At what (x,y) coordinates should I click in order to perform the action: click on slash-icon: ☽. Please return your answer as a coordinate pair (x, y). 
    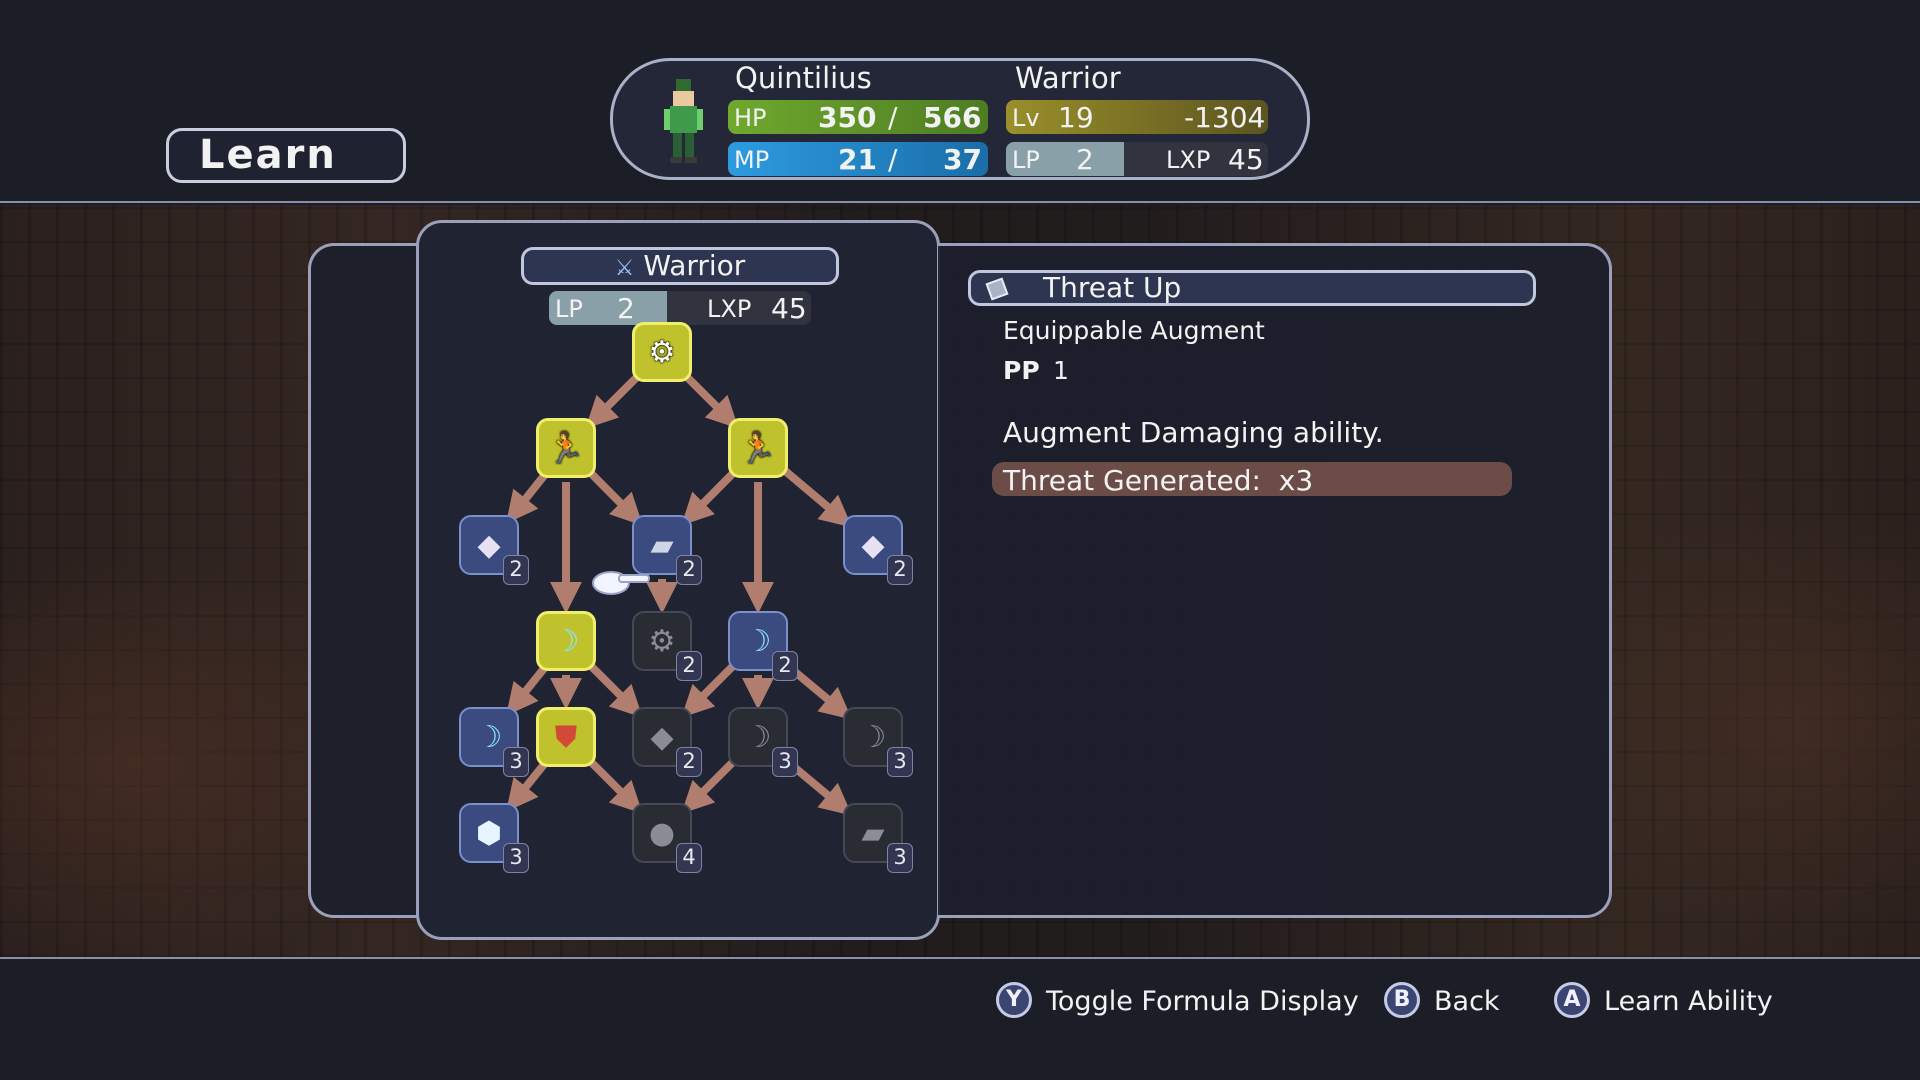
    Looking at the image, I should click on (566, 641).